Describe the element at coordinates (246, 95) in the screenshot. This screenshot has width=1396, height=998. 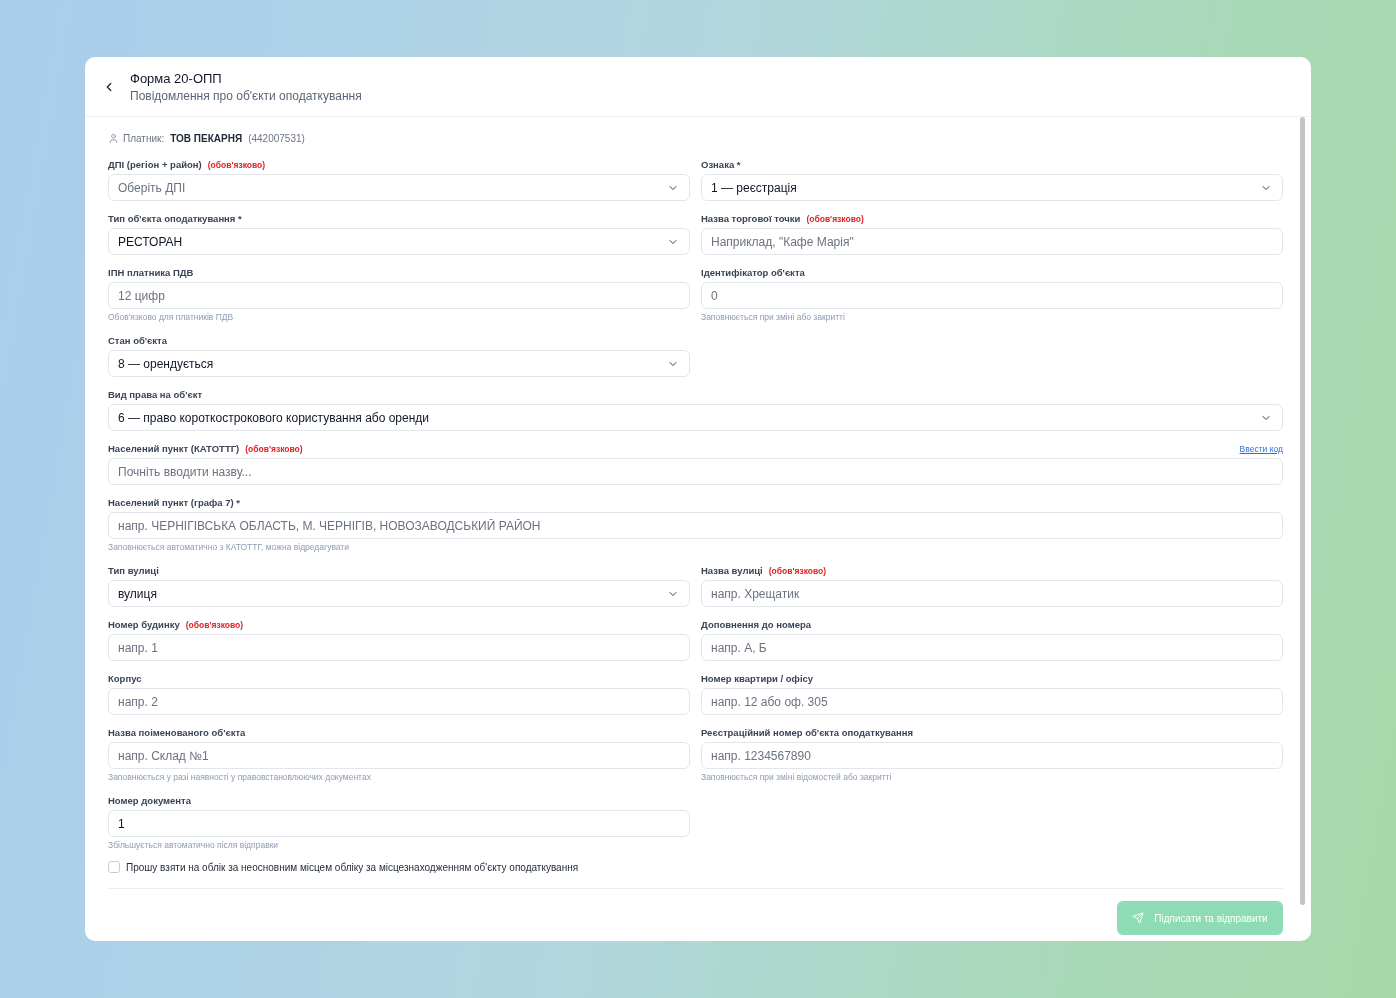
I see `form-subtitle: Повідомлення про об'єкти оподаткування` at that location.